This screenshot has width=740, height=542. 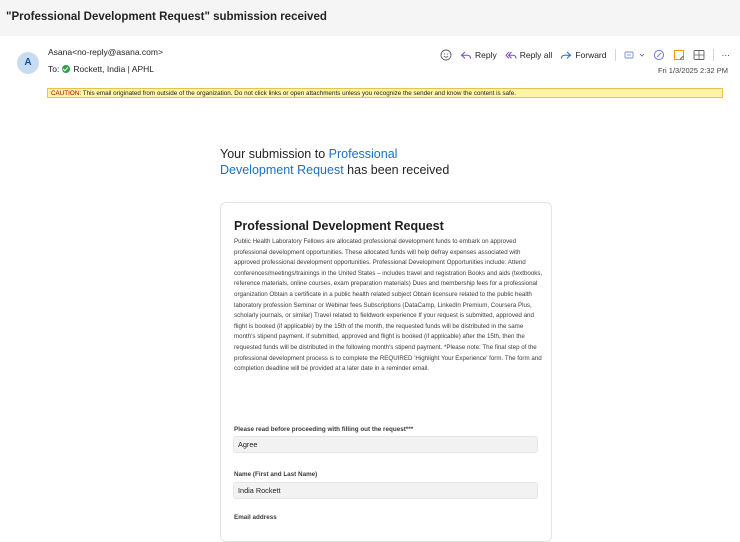 I want to click on field-label: Name (First and Last Name), so click(x=276, y=474).